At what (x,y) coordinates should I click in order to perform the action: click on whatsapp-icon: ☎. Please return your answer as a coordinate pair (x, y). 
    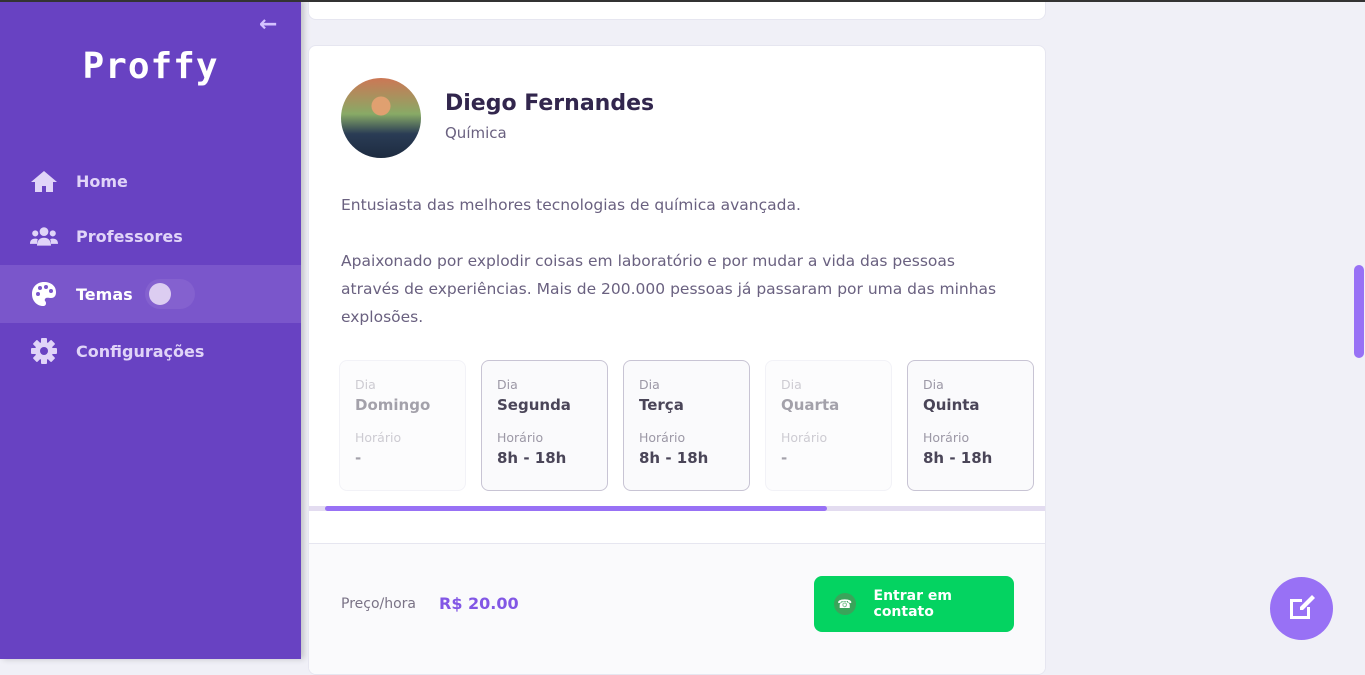
    Looking at the image, I should click on (845, 604).